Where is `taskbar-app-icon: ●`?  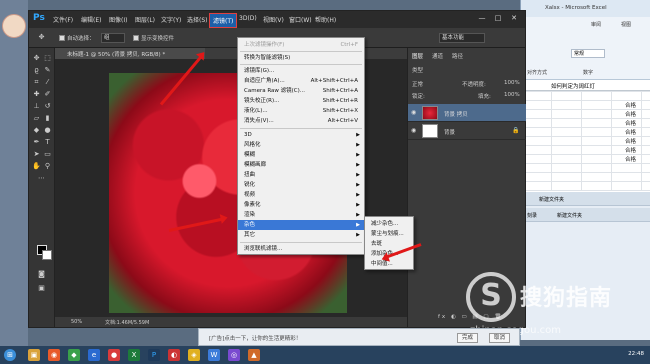 taskbar-app-icon: ● is located at coordinates (114, 355).